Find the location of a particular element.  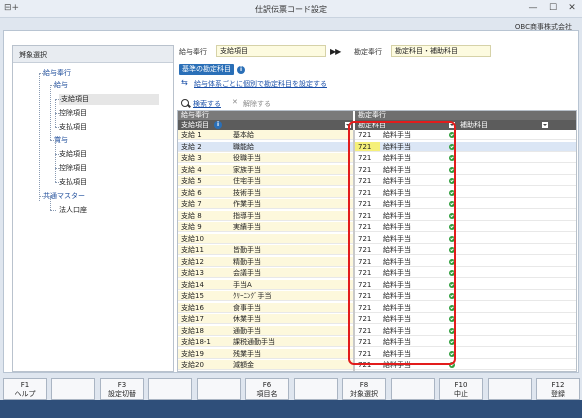

item-name-cell: ｸﾘｰﾆﾝｸﾞ手当 is located at coordinates (291, 296).